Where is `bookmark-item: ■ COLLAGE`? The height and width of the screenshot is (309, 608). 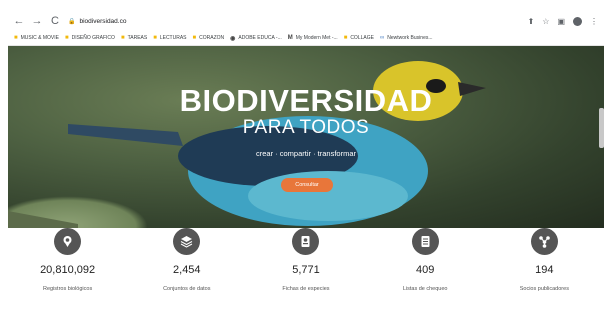
bookmark-item: ■ COLLAGE is located at coordinates (359, 38).